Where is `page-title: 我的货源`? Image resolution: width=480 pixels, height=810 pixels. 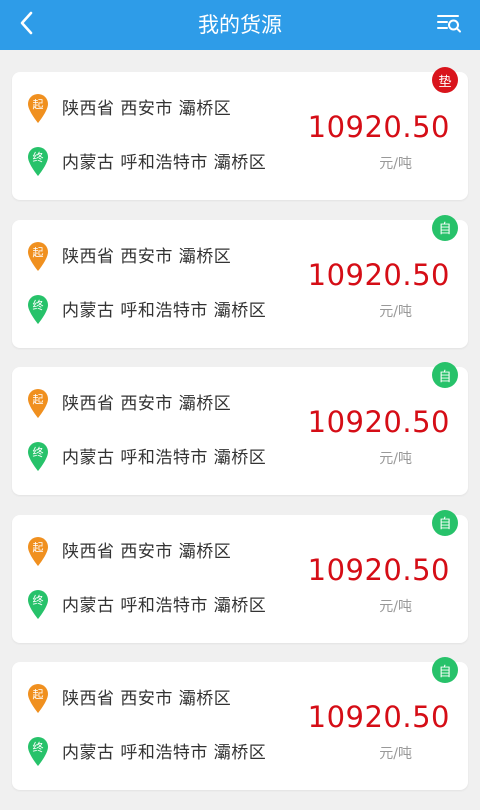
page-title: 我的货源 is located at coordinates (240, 25).